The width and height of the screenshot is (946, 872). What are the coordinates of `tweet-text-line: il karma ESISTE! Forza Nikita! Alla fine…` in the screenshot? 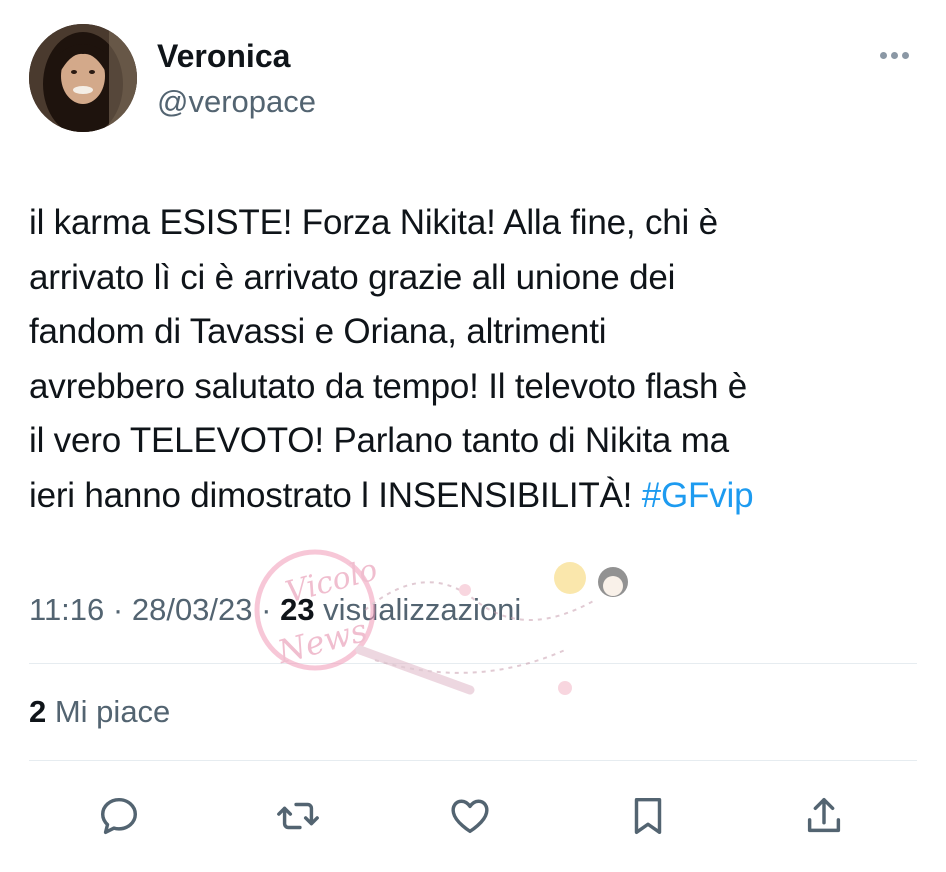 It's located at (373, 222).